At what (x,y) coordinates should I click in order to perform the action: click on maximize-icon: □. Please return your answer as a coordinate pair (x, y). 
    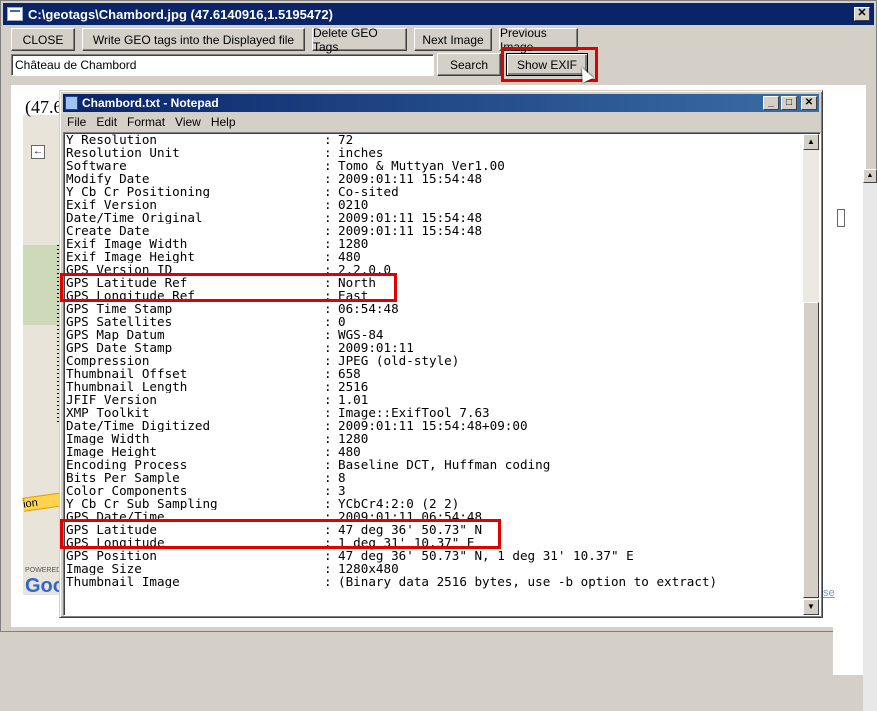
    Looking at the image, I should click on (789, 103).